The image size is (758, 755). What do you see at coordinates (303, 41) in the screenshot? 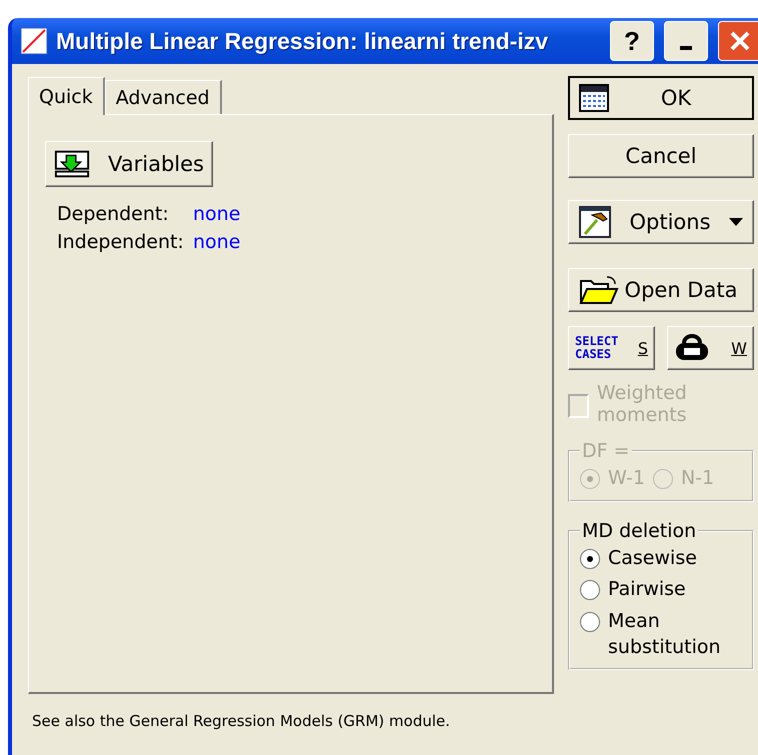
I see `window-title: Multiple Linear Regression: linearni trend-izv` at bounding box center [303, 41].